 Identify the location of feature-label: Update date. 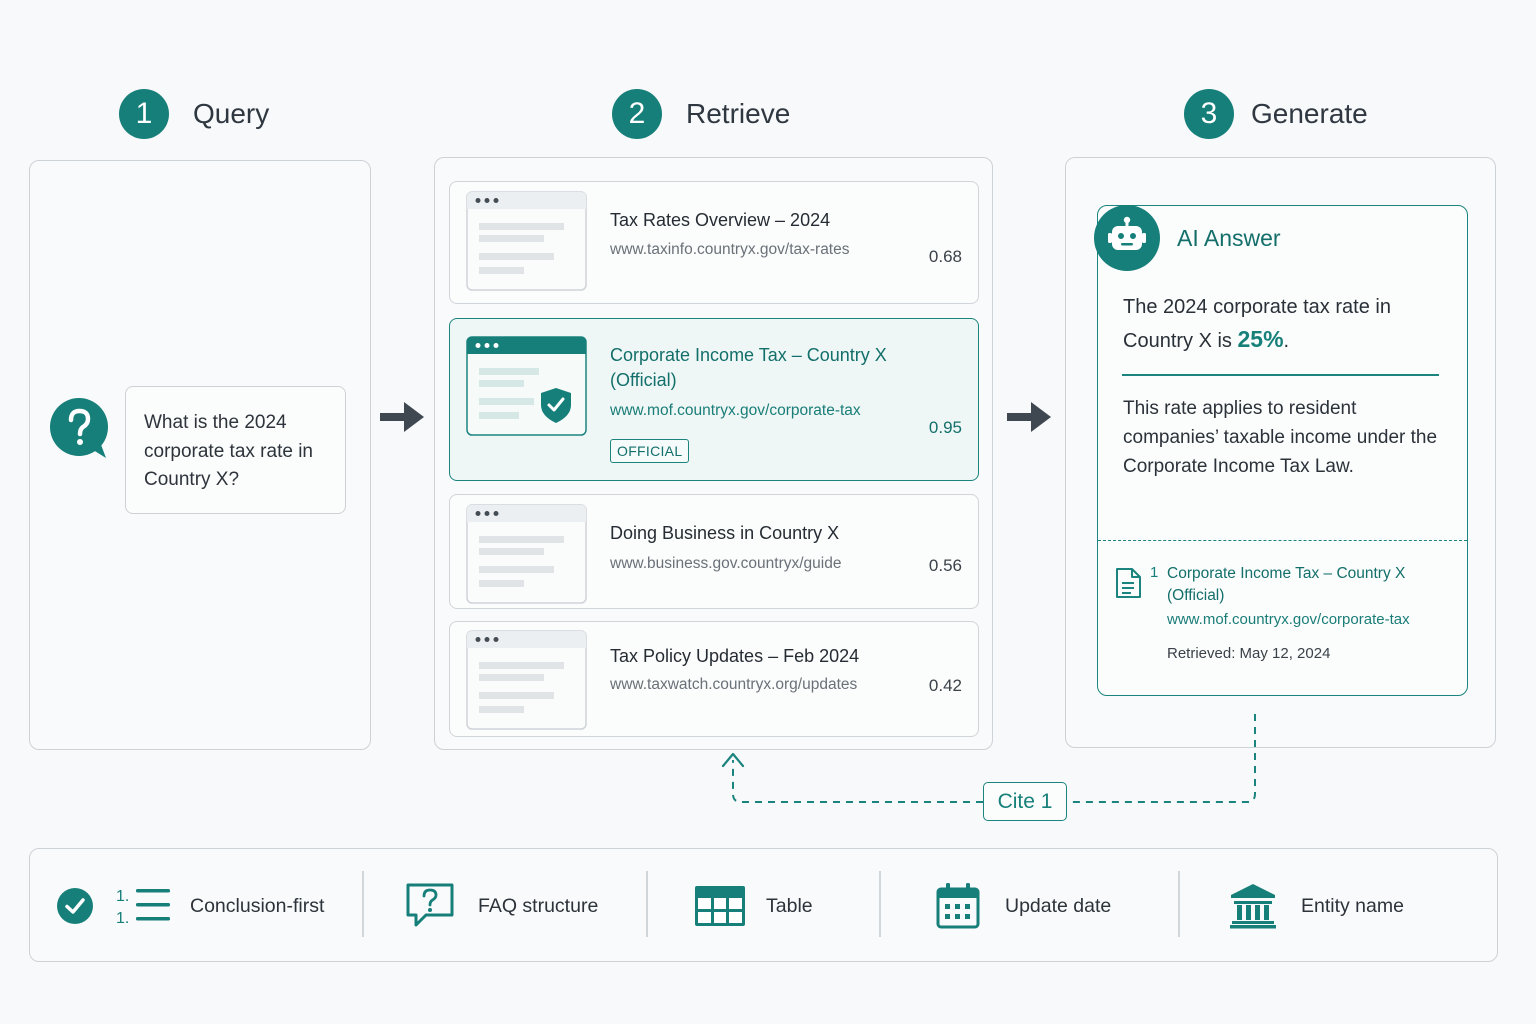
(1058, 905).